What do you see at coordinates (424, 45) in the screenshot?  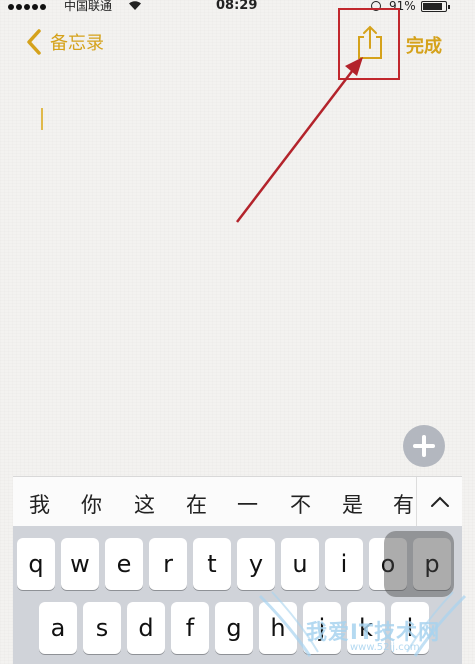 I see `done-button: 完成` at bounding box center [424, 45].